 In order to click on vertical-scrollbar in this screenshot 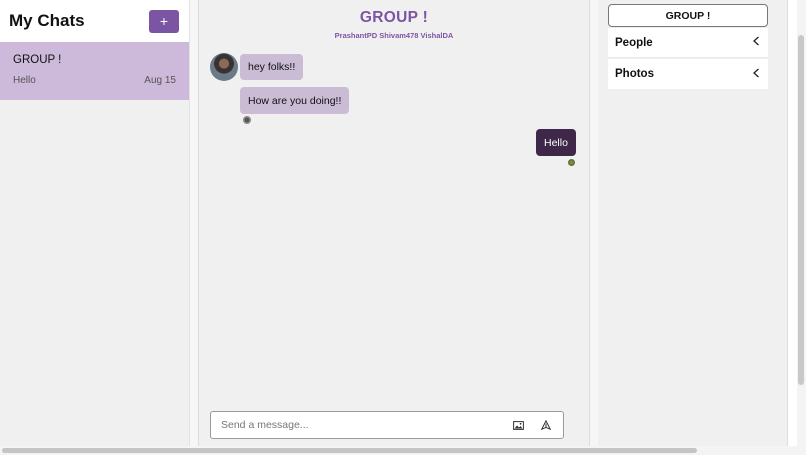, I will do `click(801, 223)`.